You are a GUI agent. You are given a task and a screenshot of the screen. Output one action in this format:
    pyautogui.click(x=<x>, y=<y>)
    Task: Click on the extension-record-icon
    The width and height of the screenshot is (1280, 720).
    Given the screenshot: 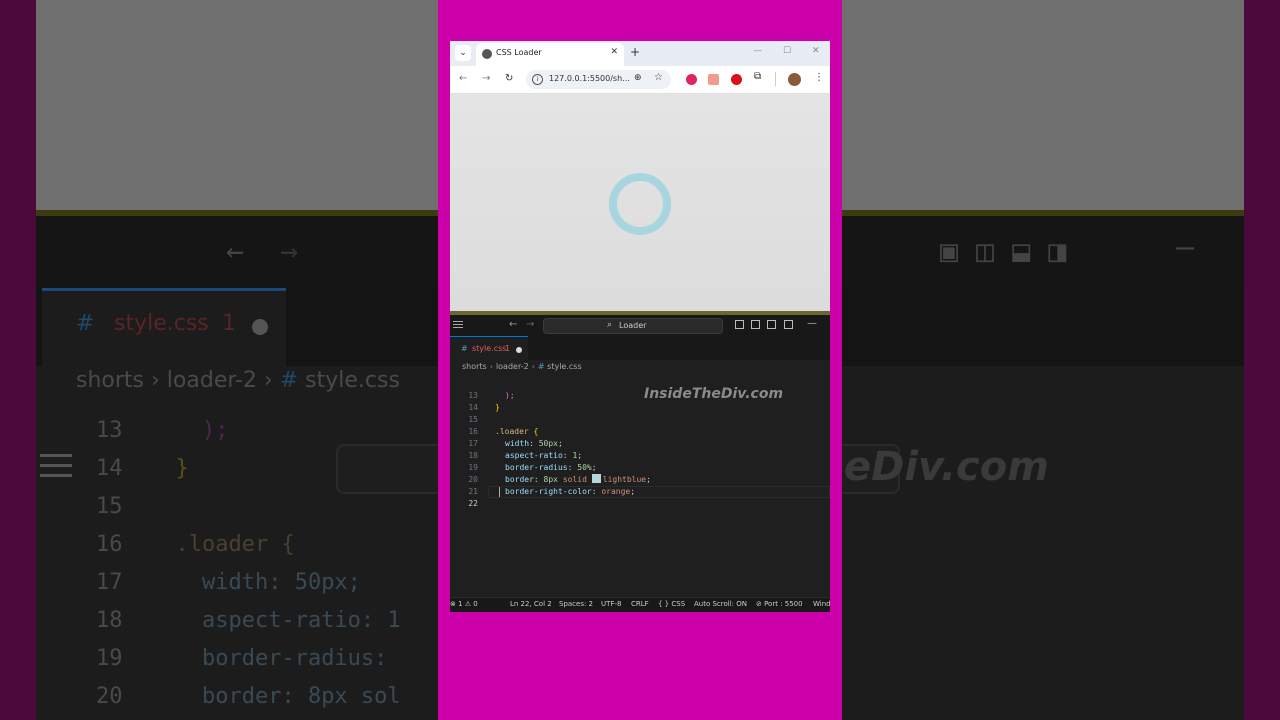 What is the action you would take?
    pyautogui.click(x=691, y=79)
    